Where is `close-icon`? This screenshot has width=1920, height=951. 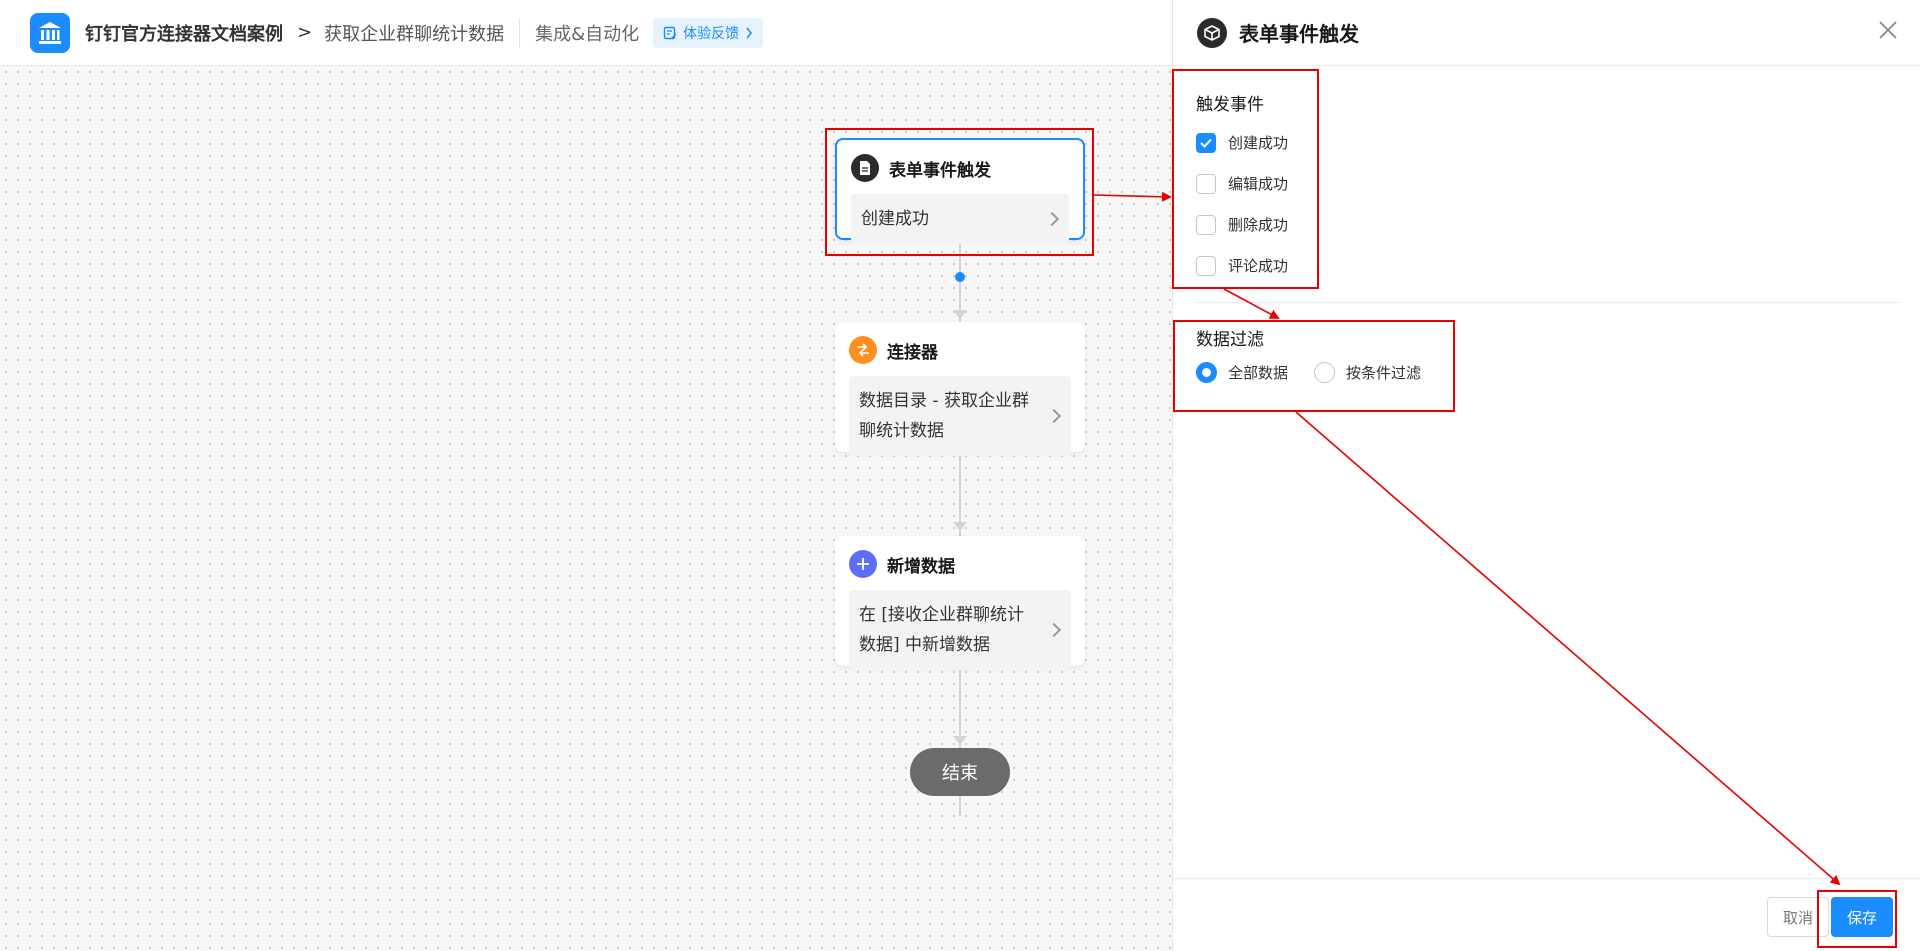 close-icon is located at coordinates (1888, 30).